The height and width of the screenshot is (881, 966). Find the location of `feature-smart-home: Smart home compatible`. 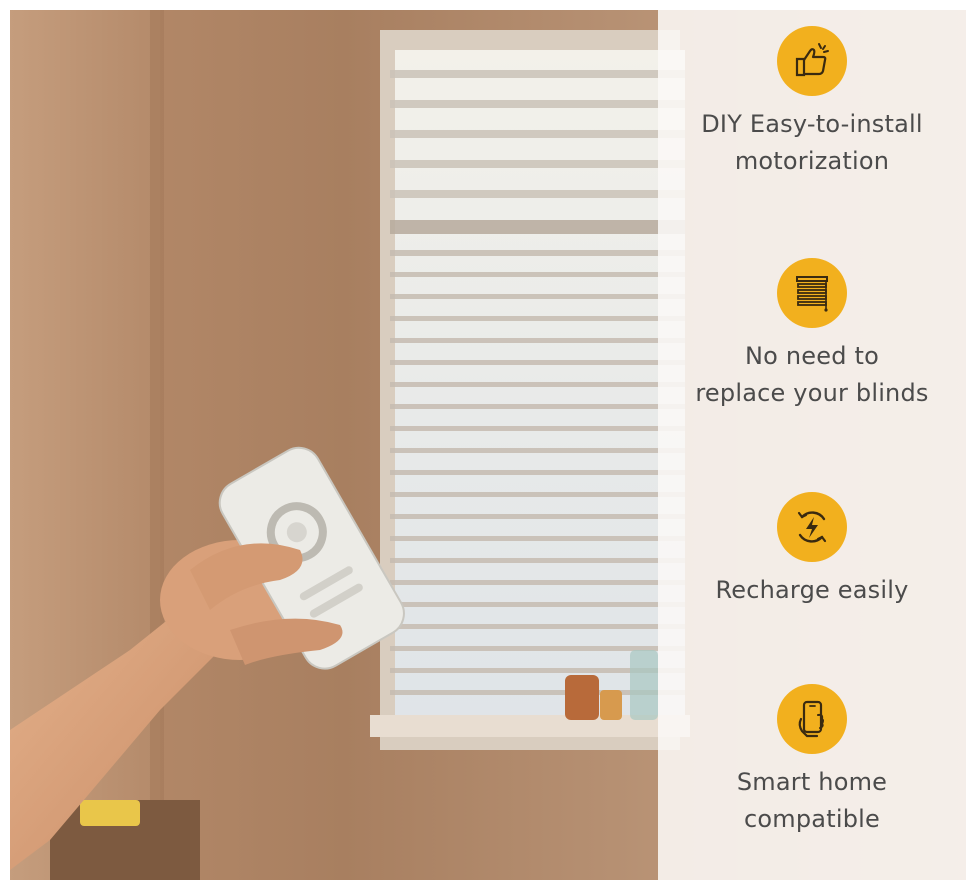

feature-smart-home: Smart home compatible is located at coordinates (812, 761).